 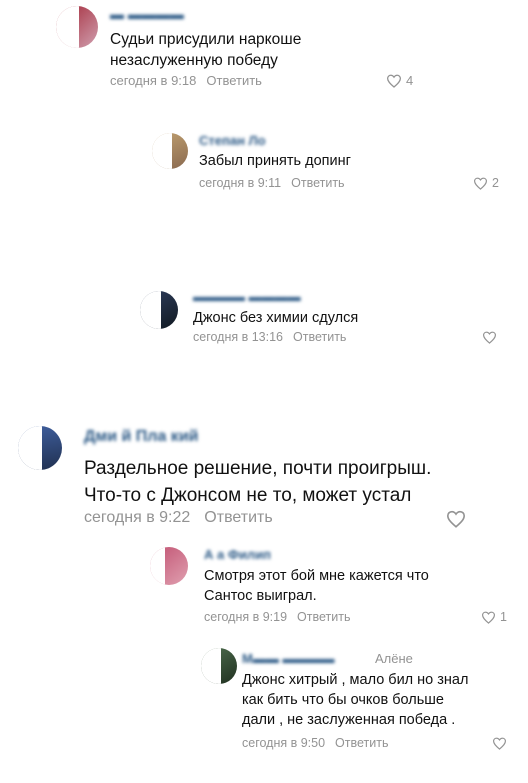 What do you see at coordinates (137, 517) in the screenshot?
I see `comment-time: сегодня в 9:22` at bounding box center [137, 517].